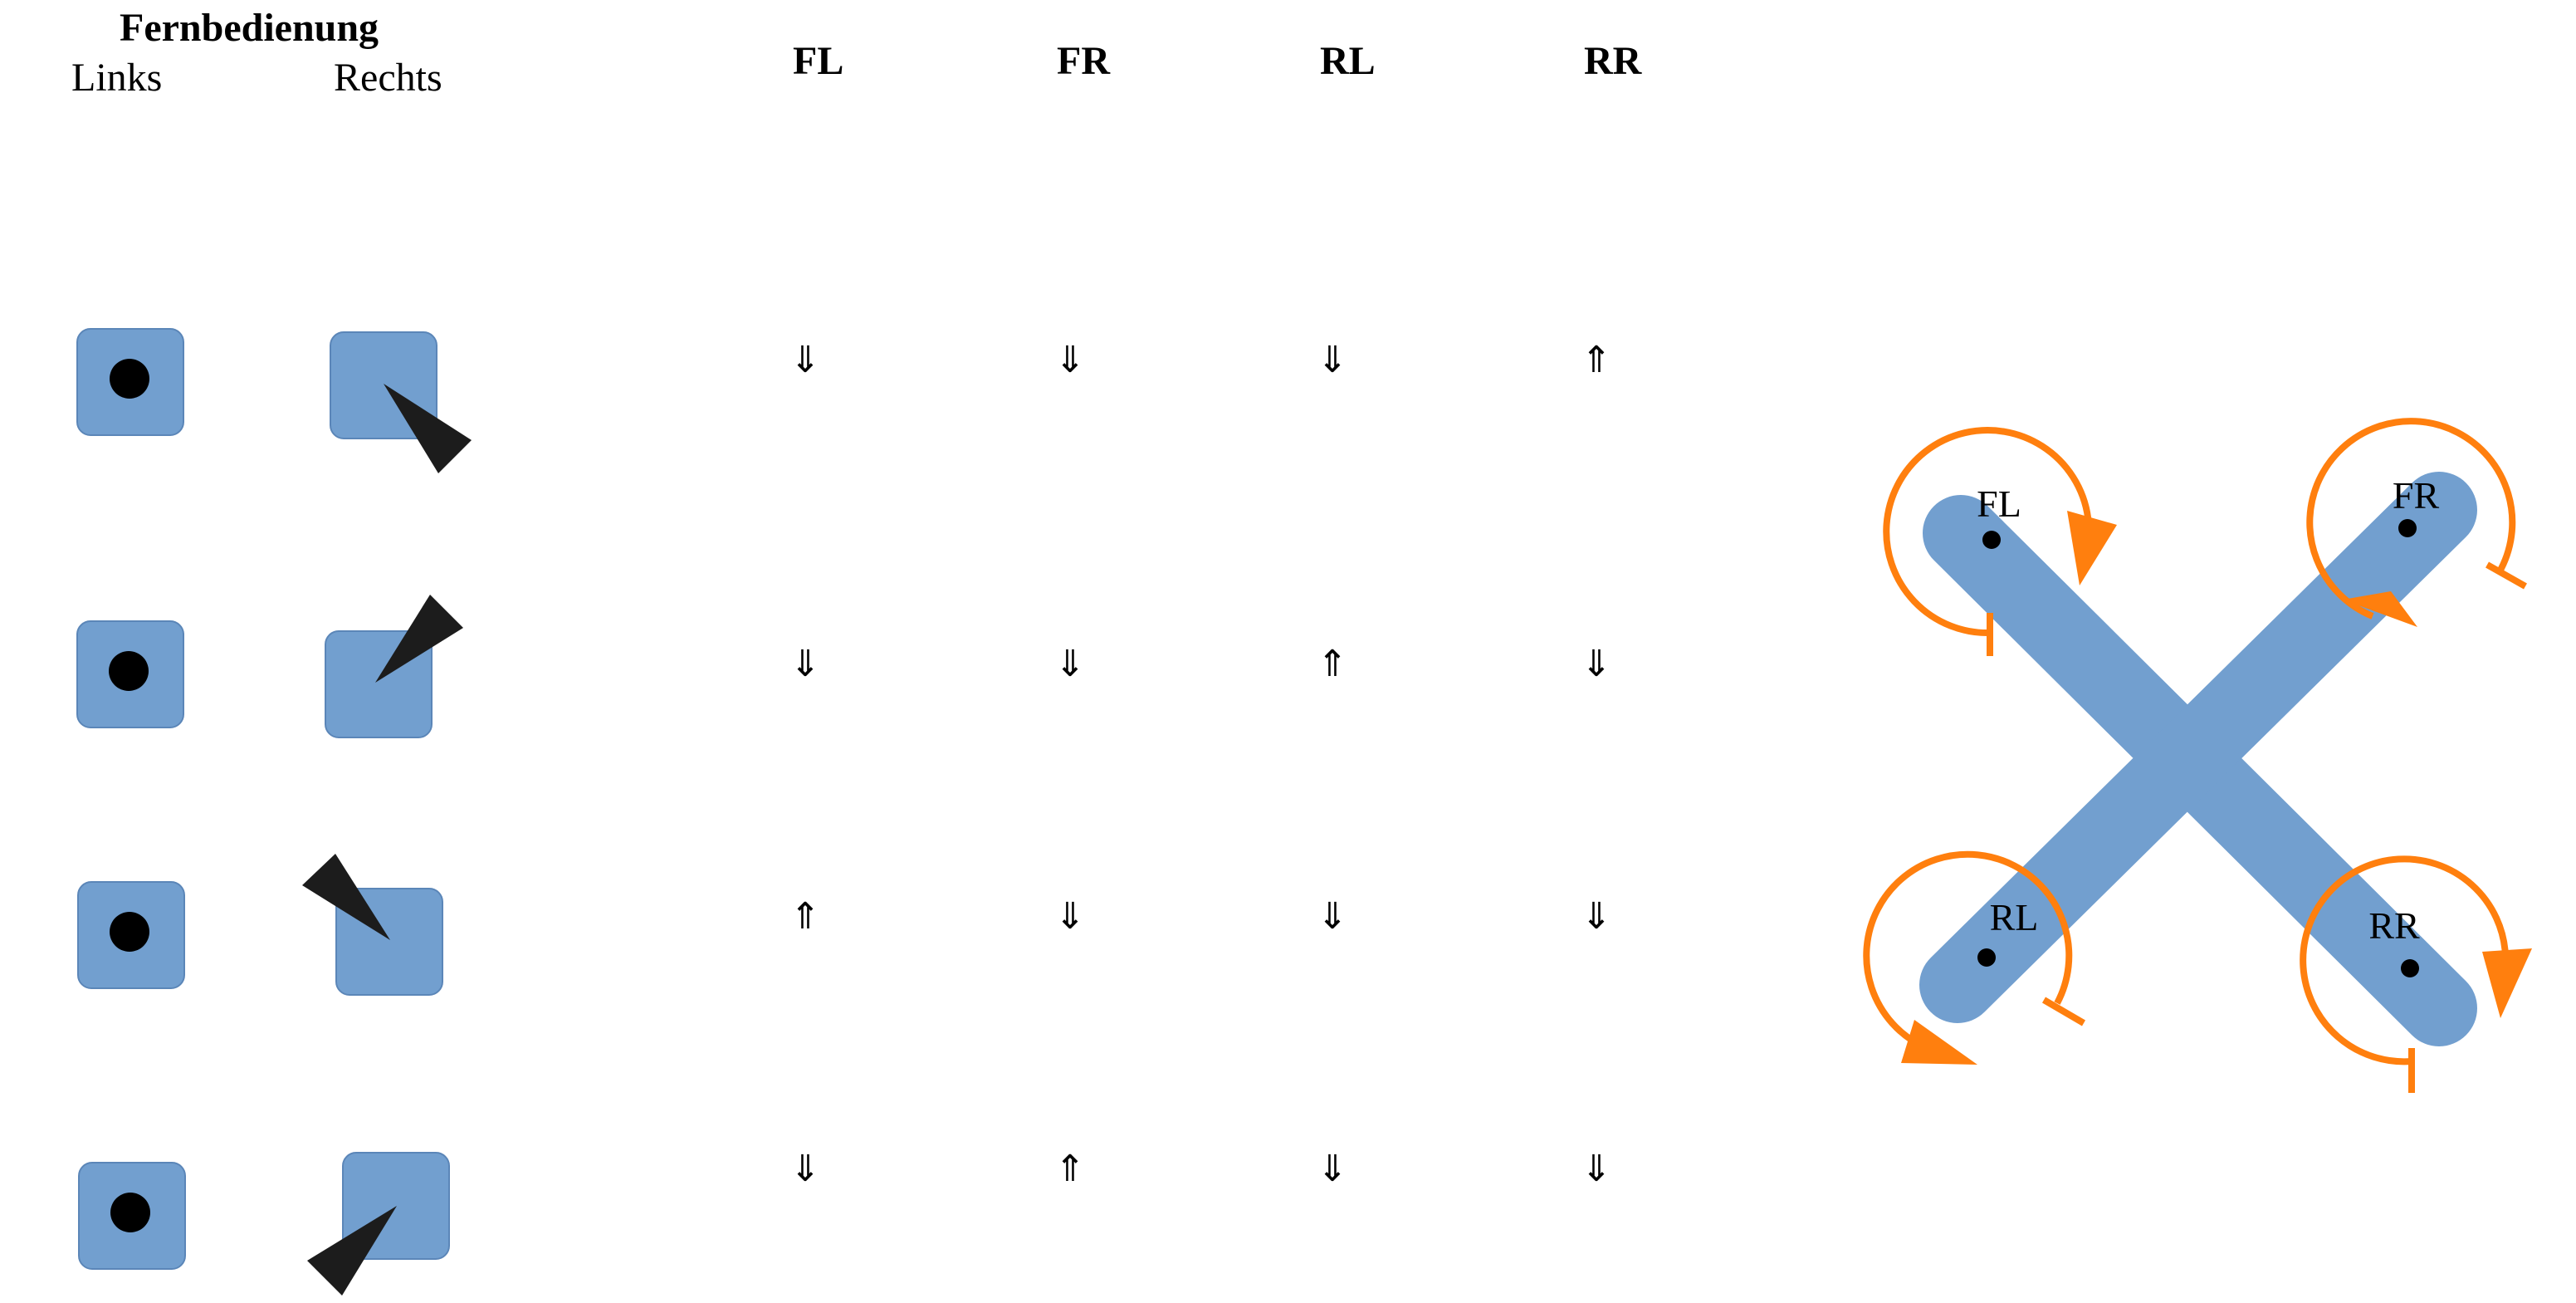 The image size is (2576, 1303). What do you see at coordinates (2410, 968) in the screenshot?
I see `motor-dot-rr` at bounding box center [2410, 968].